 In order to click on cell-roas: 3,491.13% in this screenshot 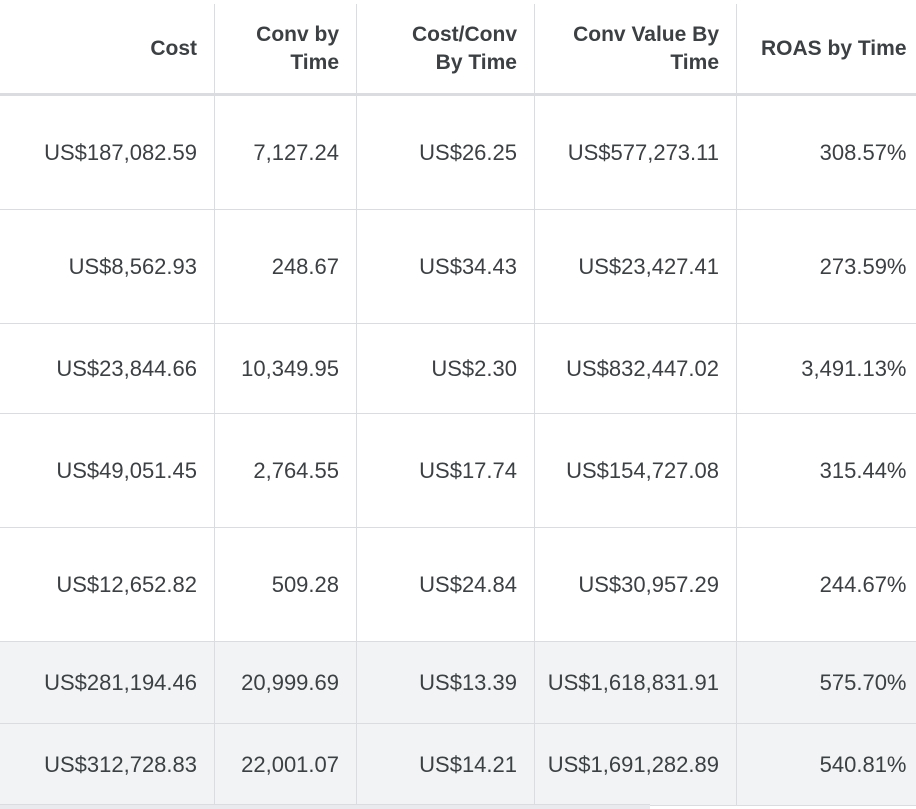, I will do `click(826, 368)`.